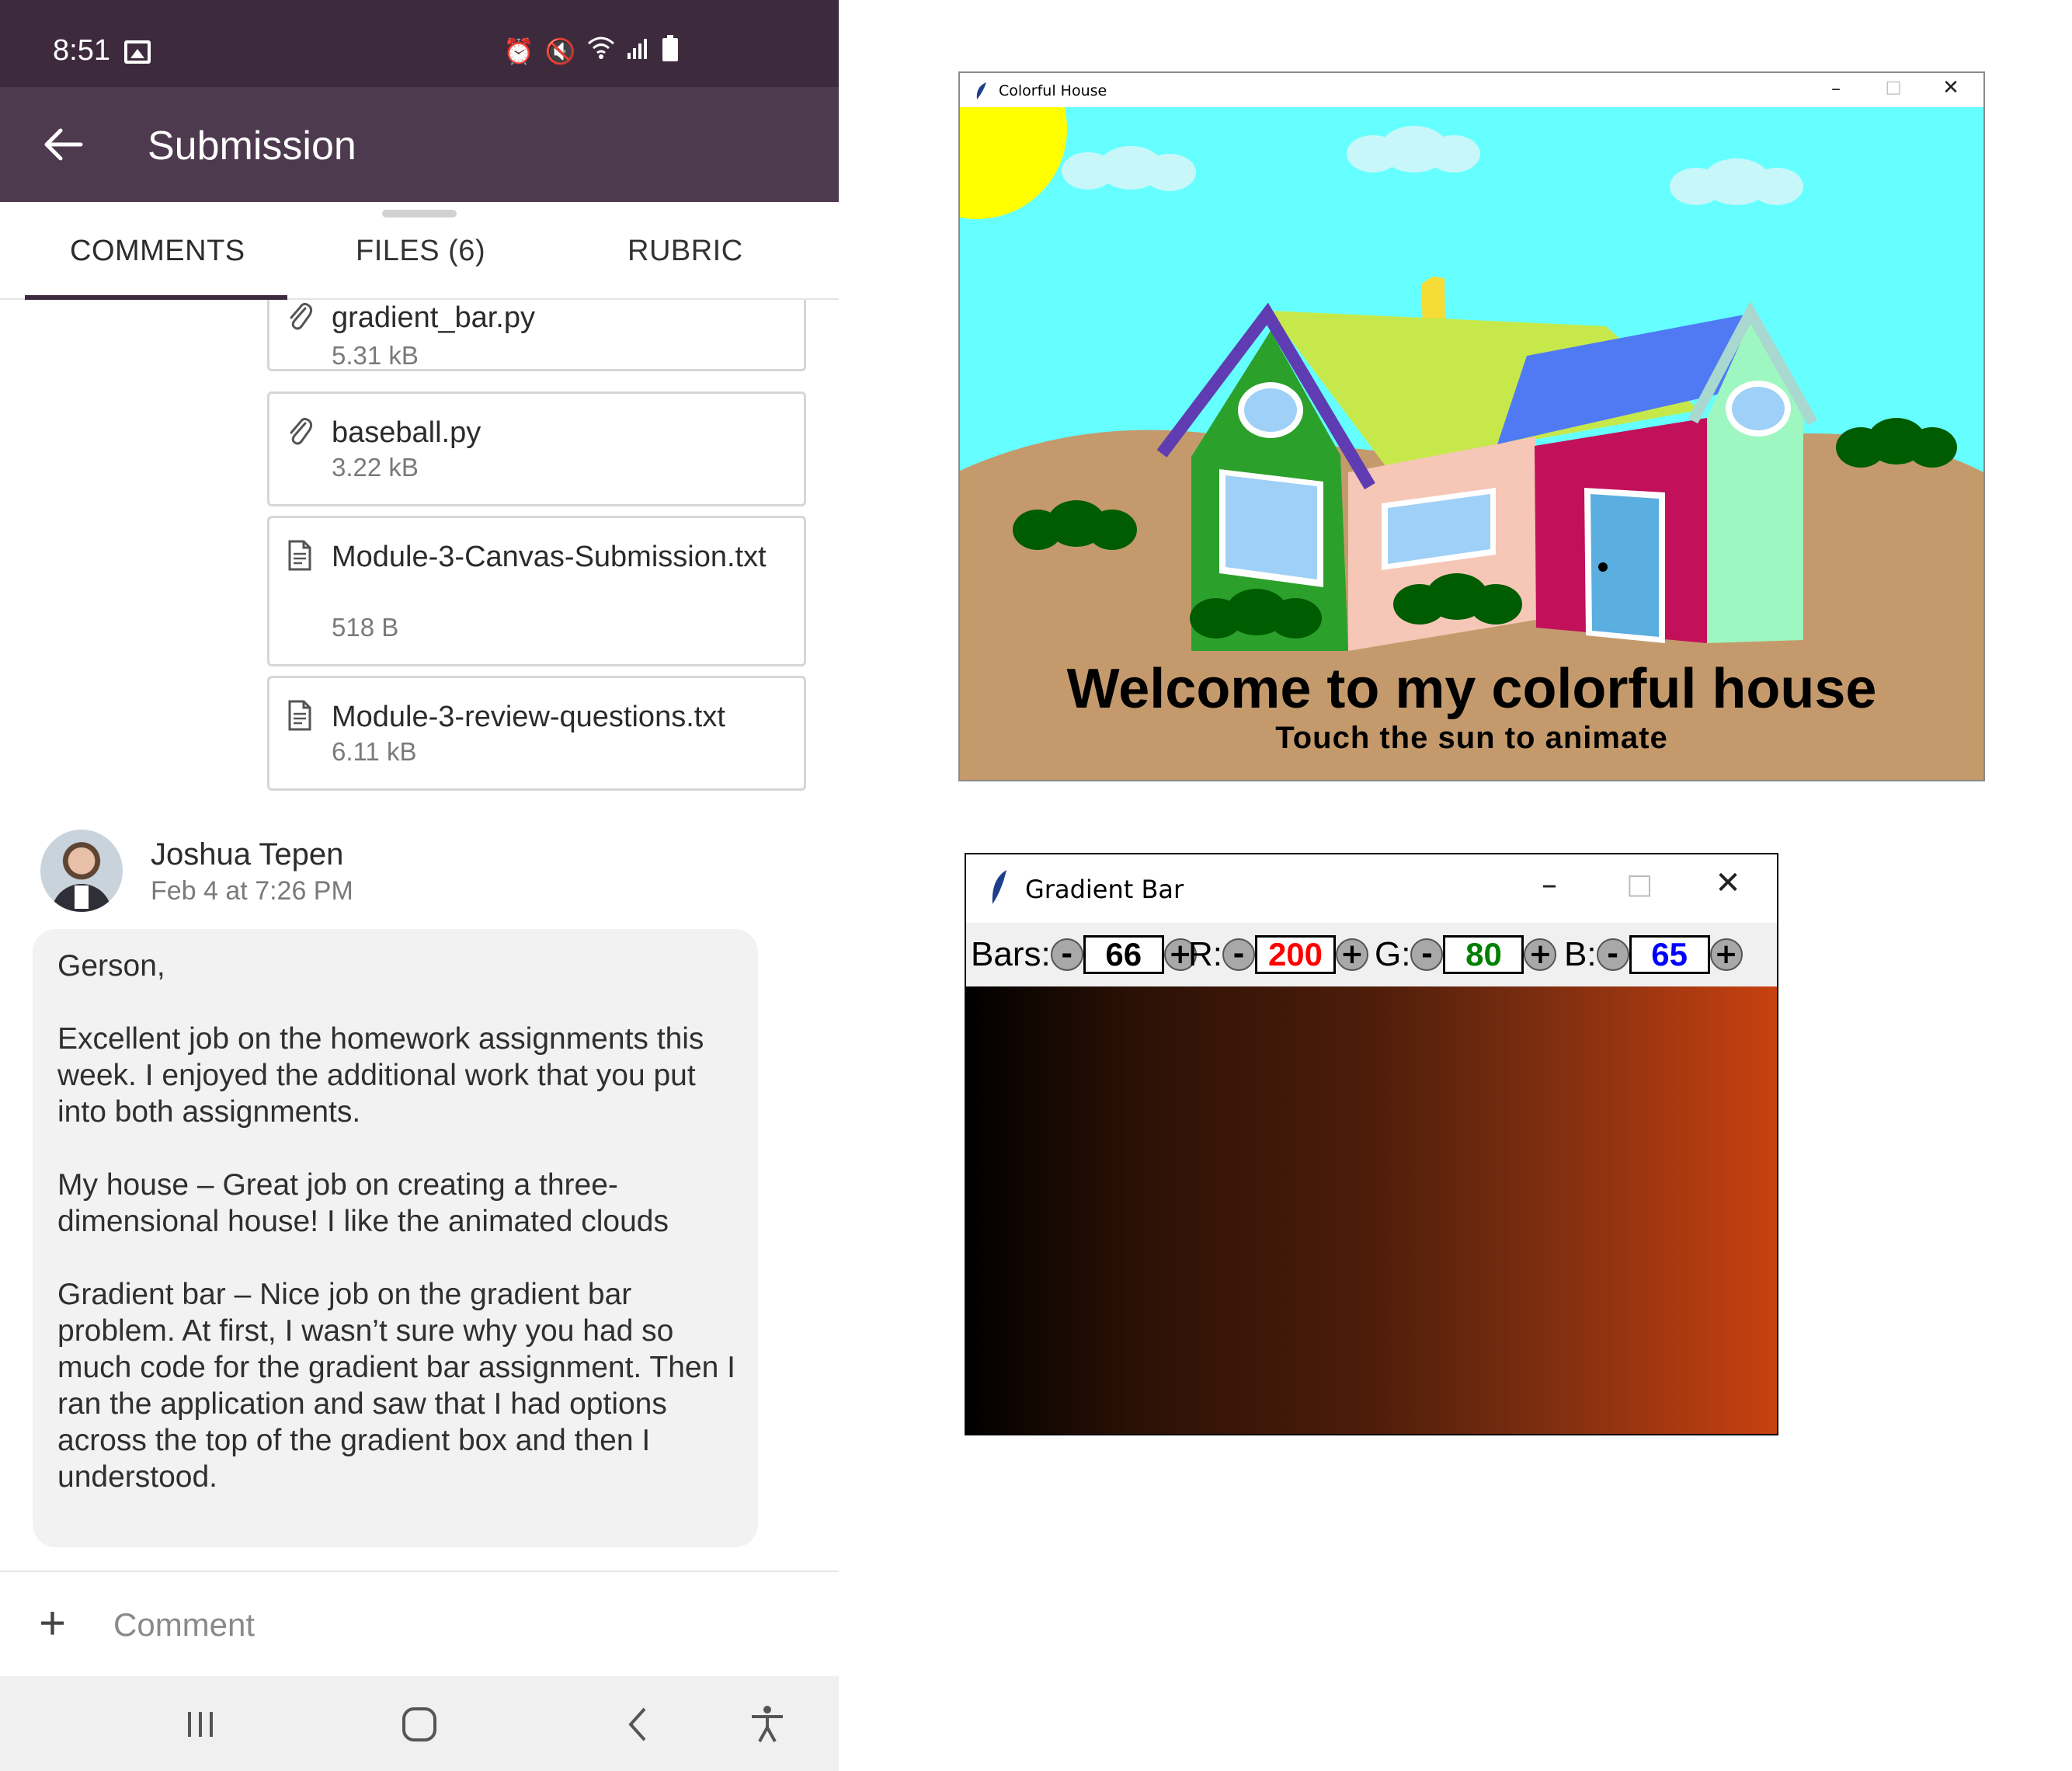  Describe the element at coordinates (1013, 163) in the screenshot. I see `sun` at that location.